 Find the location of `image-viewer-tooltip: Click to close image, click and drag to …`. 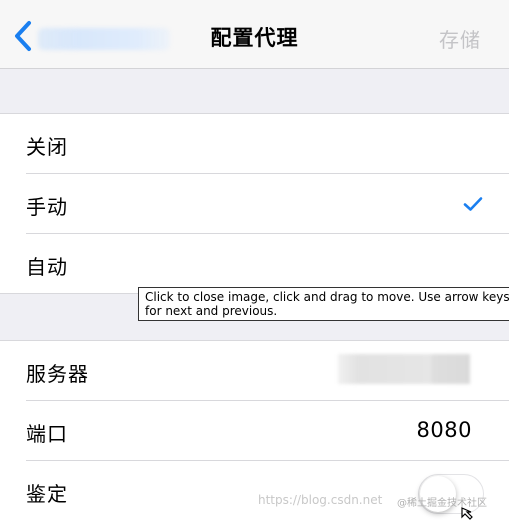

image-viewer-tooltip: Click to close image, click and drag to … is located at coordinates (323, 304).